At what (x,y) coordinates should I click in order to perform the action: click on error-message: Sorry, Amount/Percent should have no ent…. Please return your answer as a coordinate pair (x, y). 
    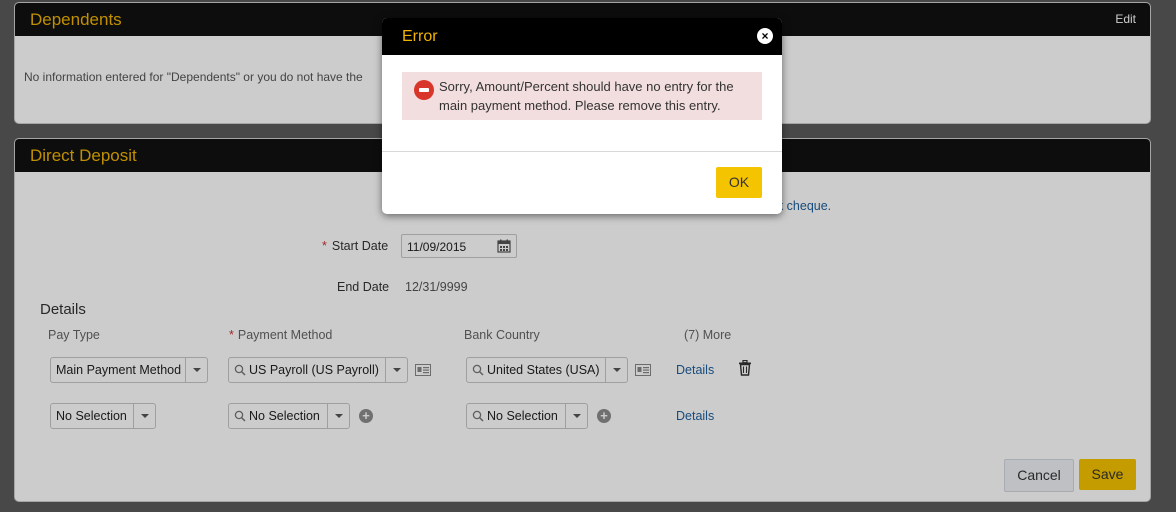
    Looking at the image, I should click on (586, 96).